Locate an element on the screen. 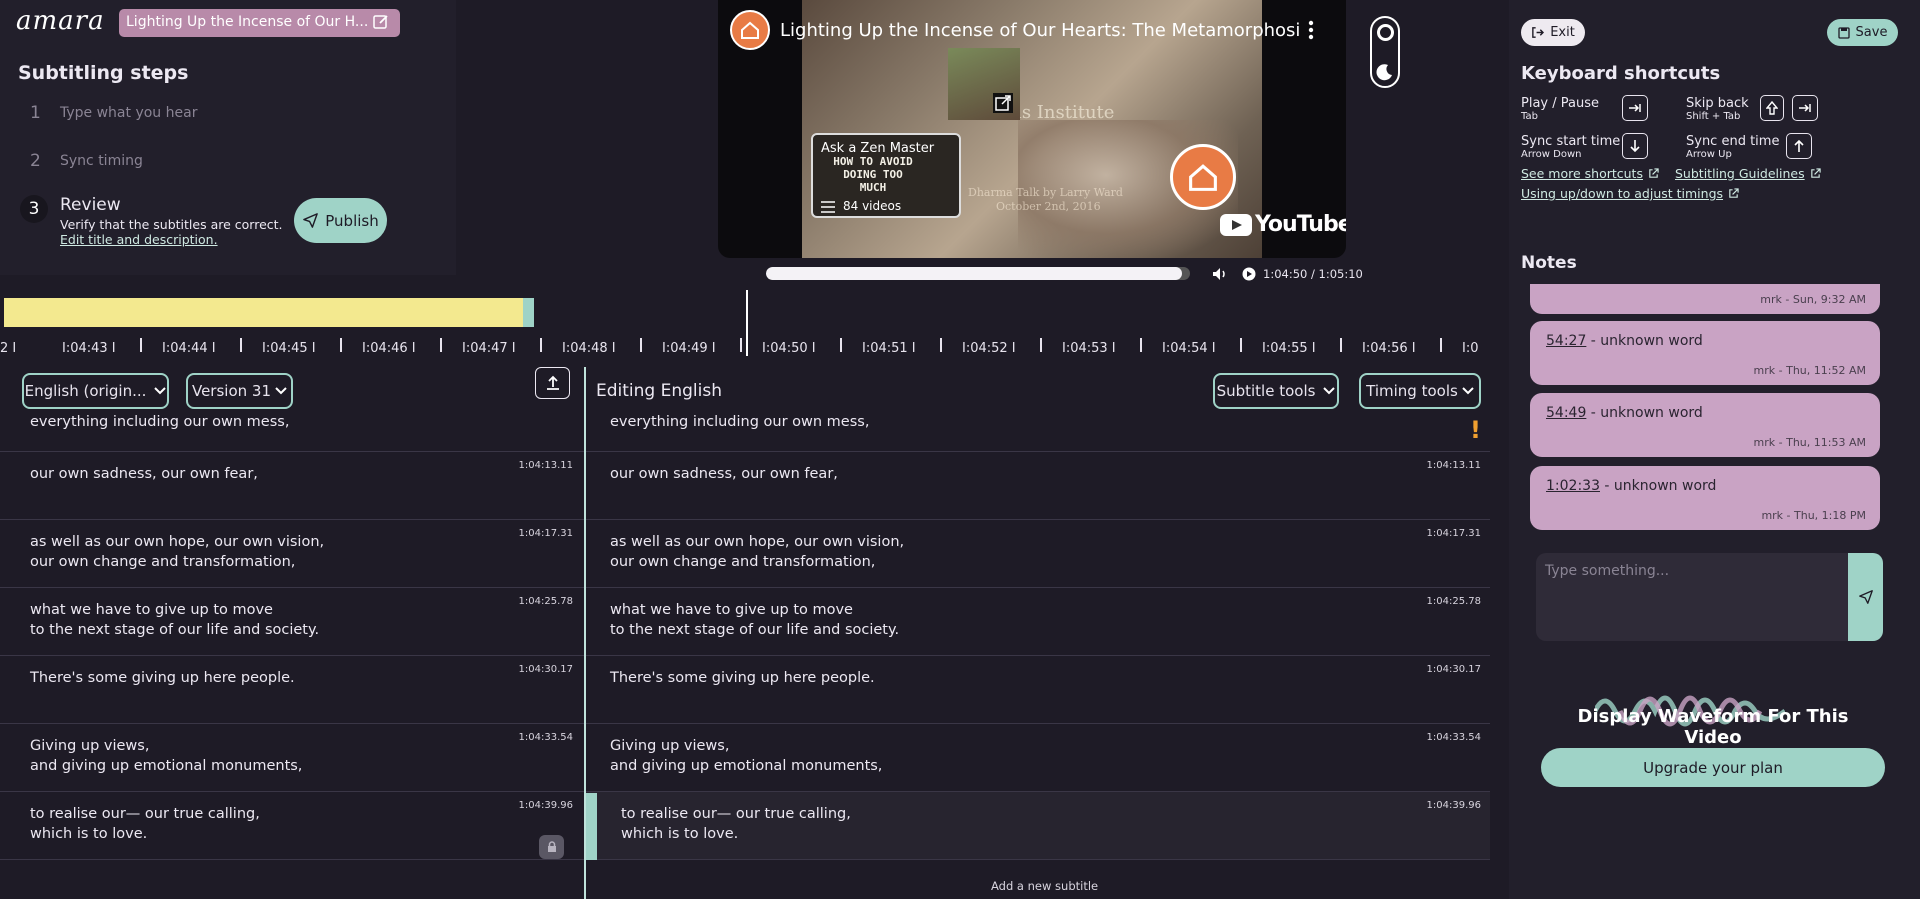  timeline-tick-label: I:04:45 I is located at coordinates (289, 348).